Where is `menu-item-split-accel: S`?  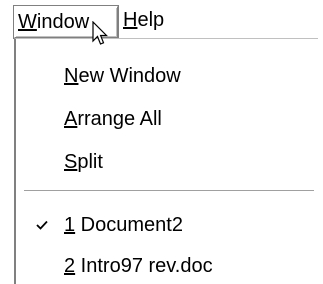 menu-item-split-accel: S is located at coordinates (71, 162).